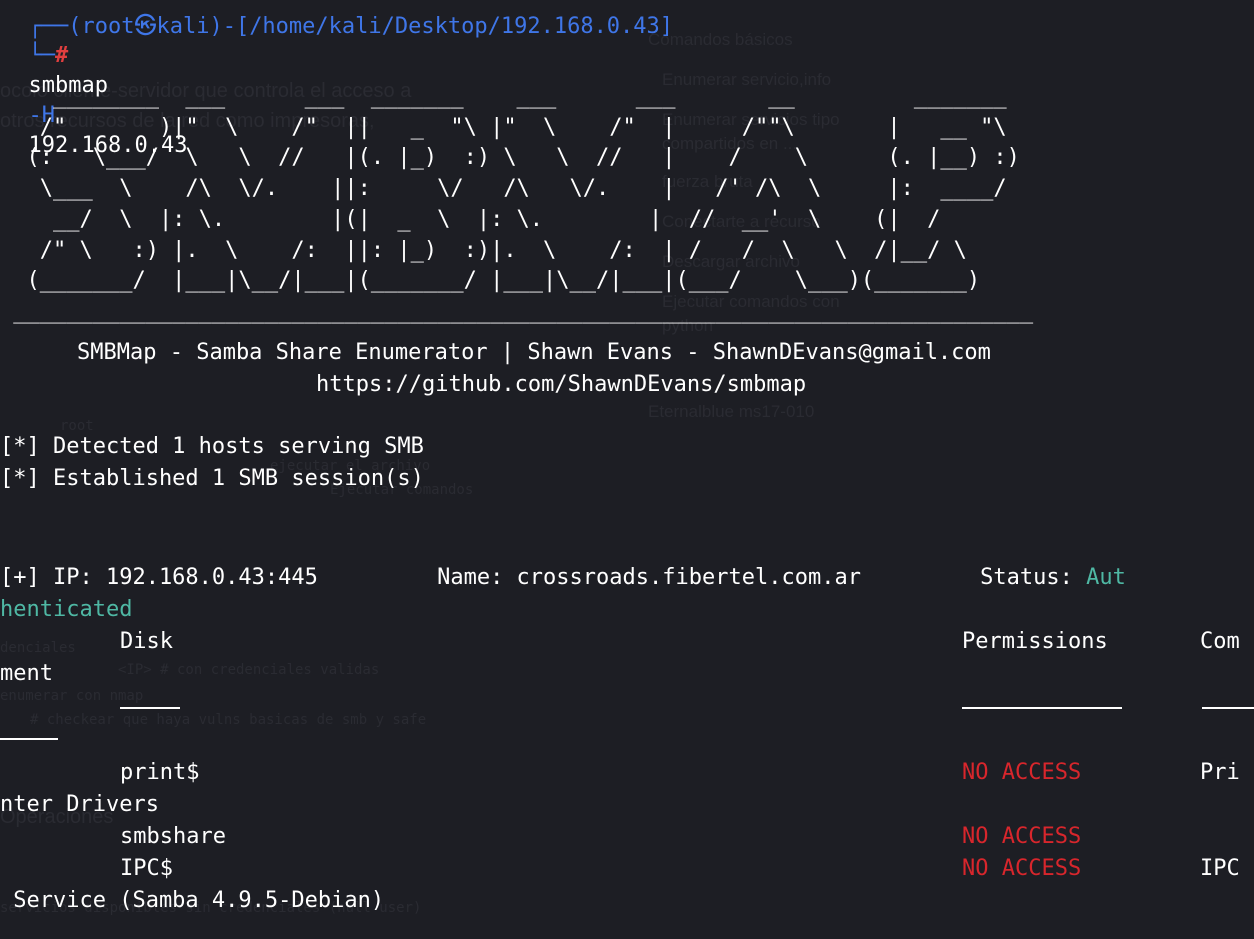 This screenshot has width=1254, height=939. I want to click on comment-underline-wrap, so click(29, 739).